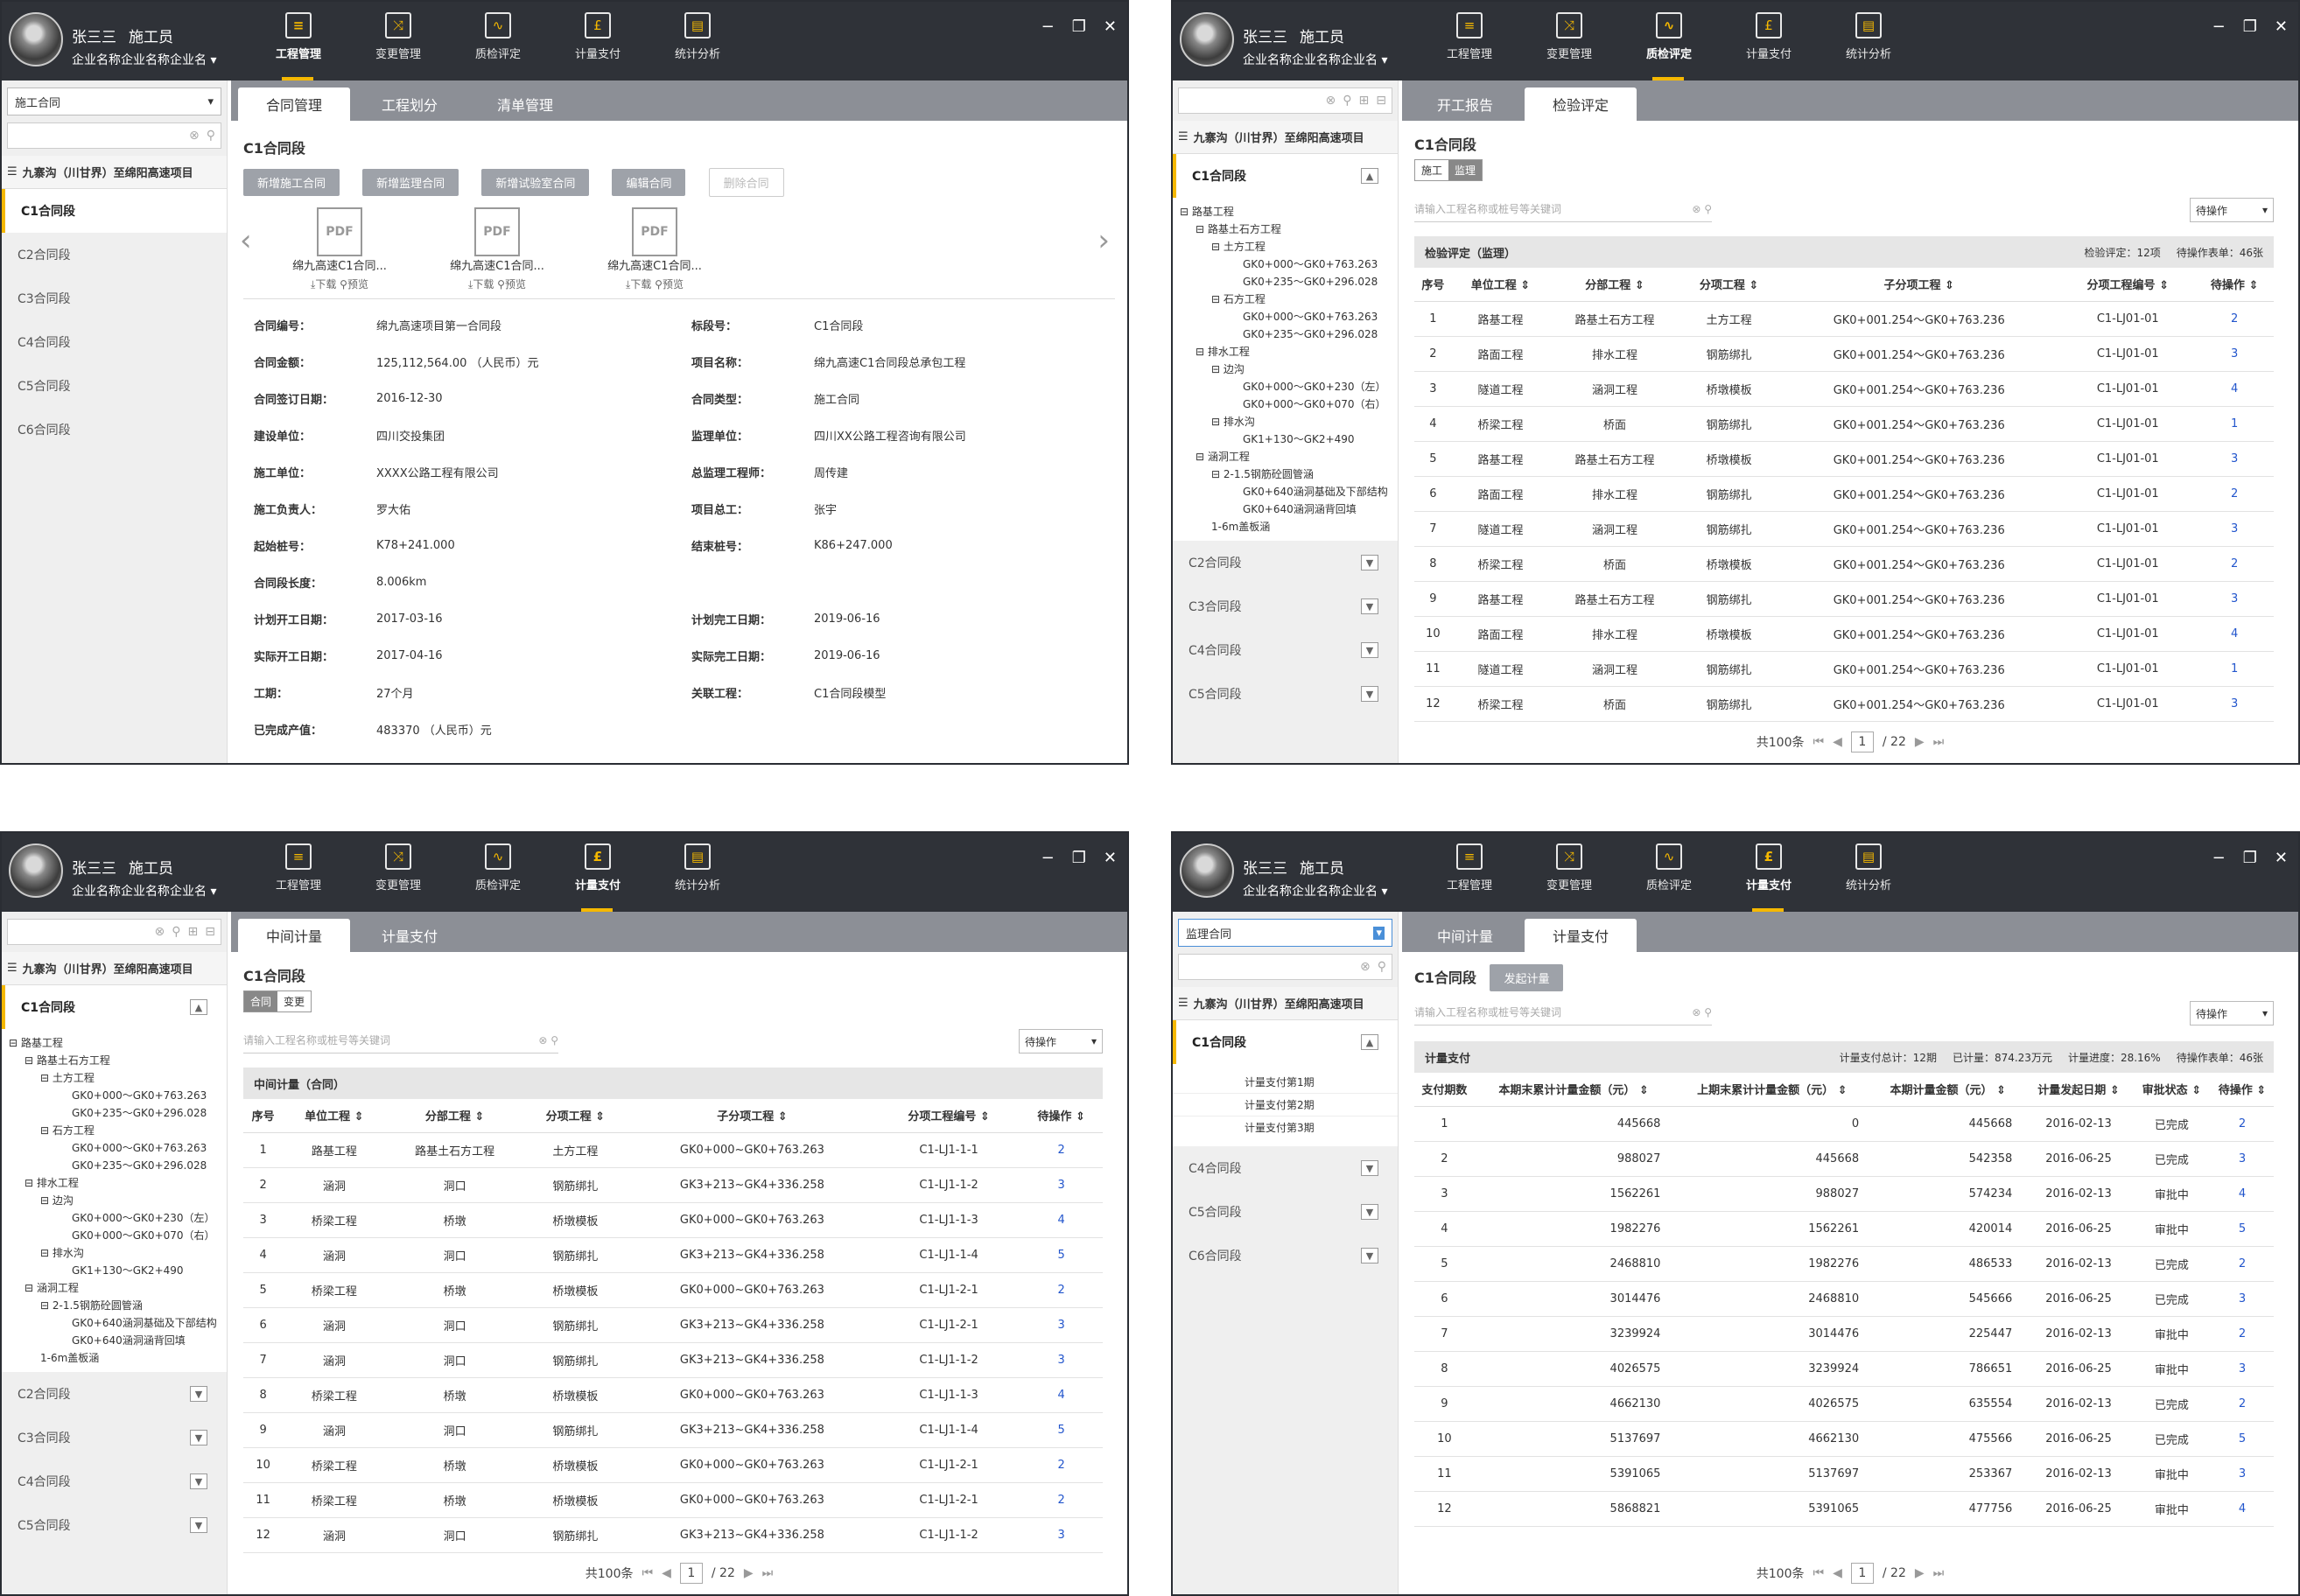  What do you see at coordinates (1844, 1334) in the screenshot?
I see `table-row: 7 3239924 3014476 225447 2016-02-13 审批中 2` at bounding box center [1844, 1334].